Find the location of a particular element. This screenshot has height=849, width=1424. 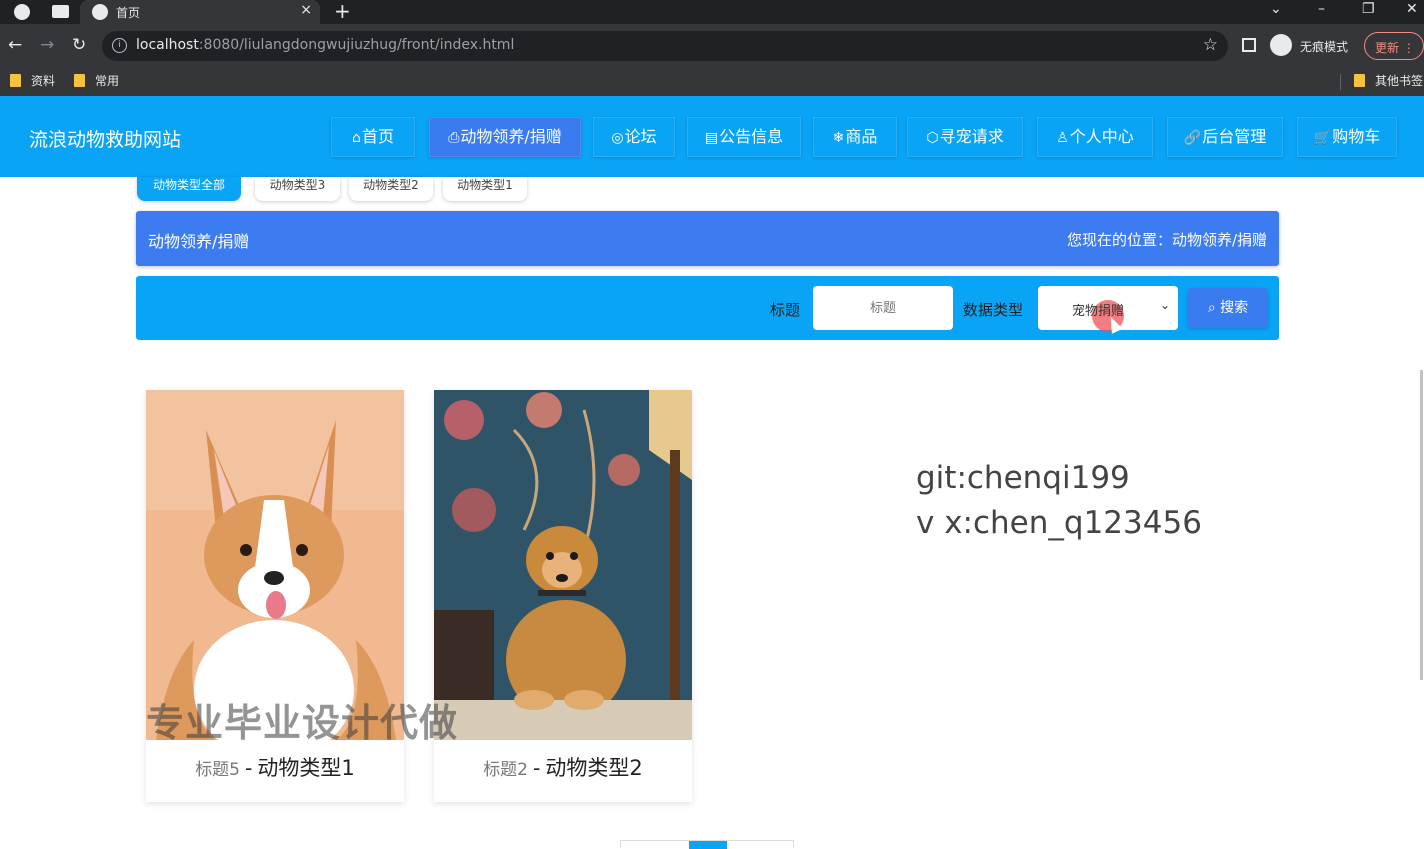

watermark-text: 专业毕业设计代做 is located at coordinates (302, 723).